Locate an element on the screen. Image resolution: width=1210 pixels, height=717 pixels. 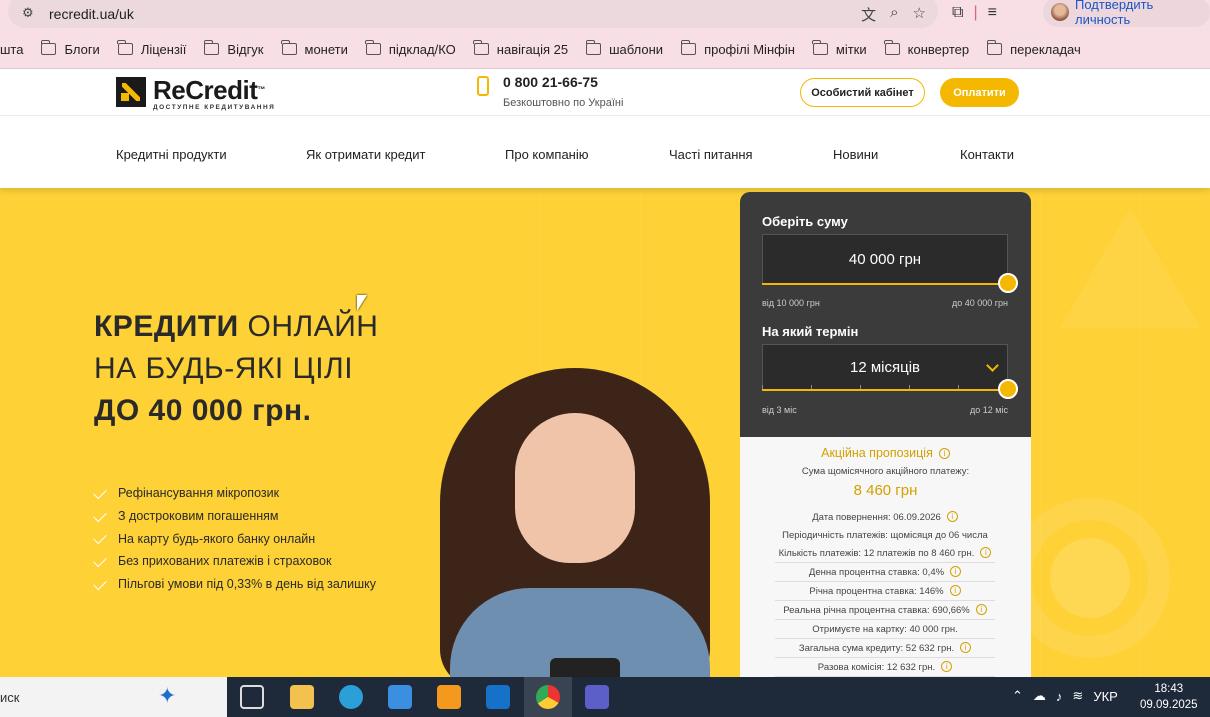
nav-item-faq: Часті питання is located at coordinates (711, 154).